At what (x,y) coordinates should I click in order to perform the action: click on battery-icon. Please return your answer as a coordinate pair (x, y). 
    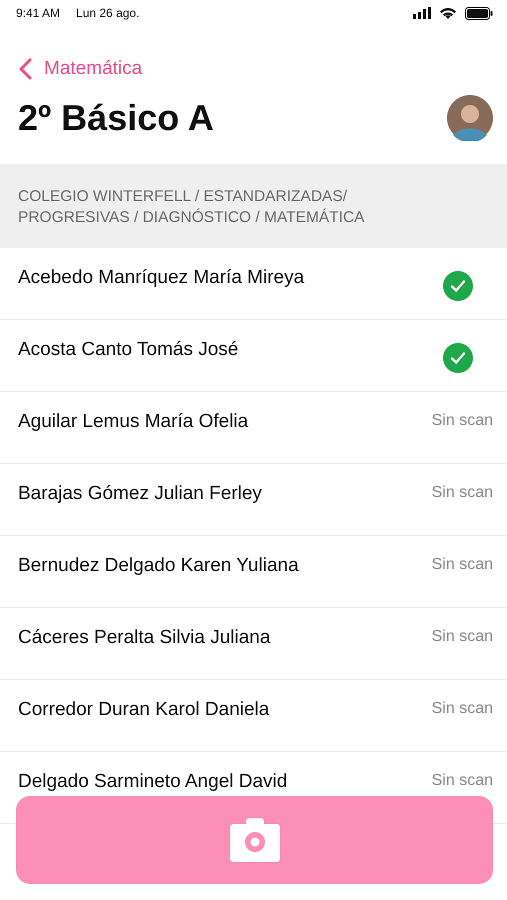
    Looking at the image, I should click on (479, 13).